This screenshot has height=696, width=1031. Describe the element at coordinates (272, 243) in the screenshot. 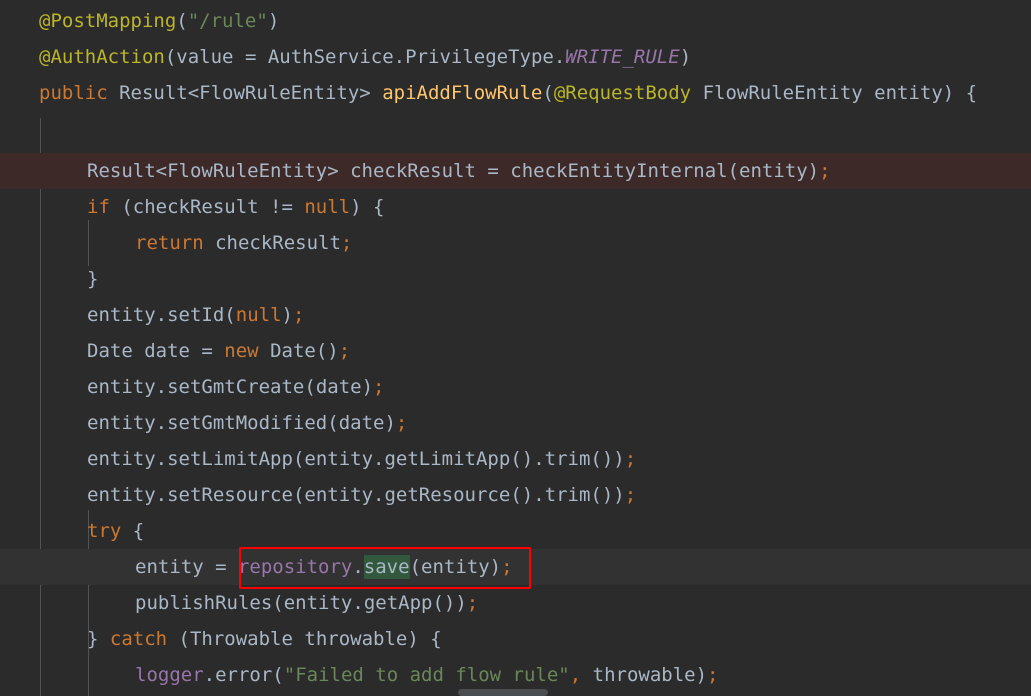

I see `code-token: checkResult` at that location.